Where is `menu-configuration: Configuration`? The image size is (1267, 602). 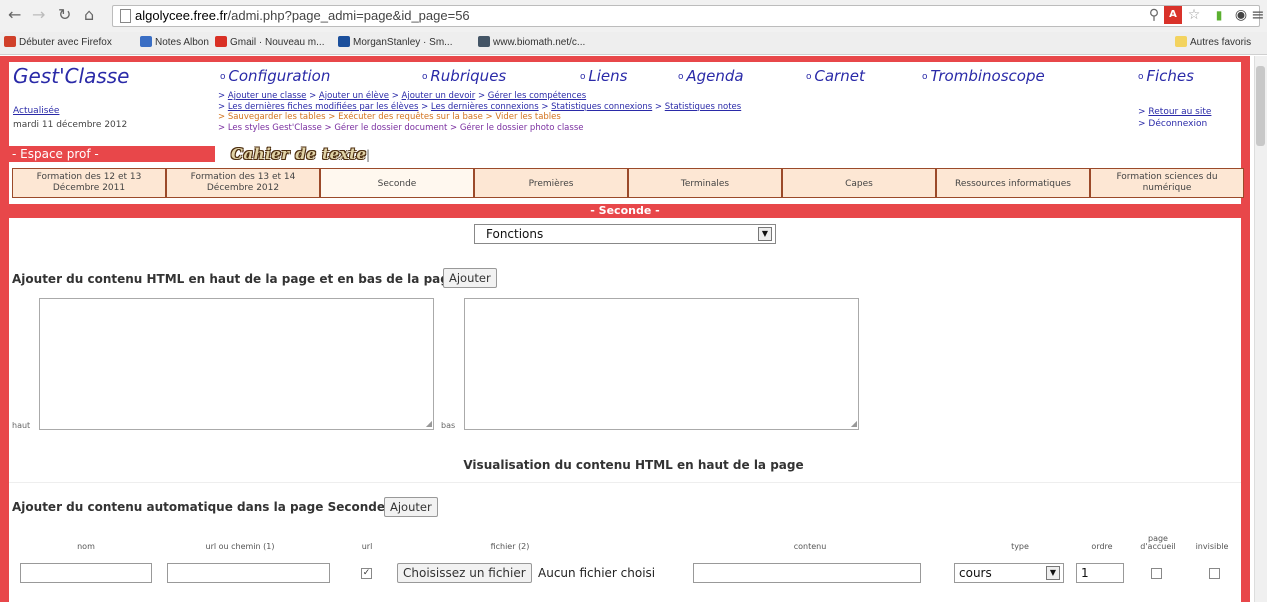 menu-configuration: Configuration is located at coordinates (275, 76).